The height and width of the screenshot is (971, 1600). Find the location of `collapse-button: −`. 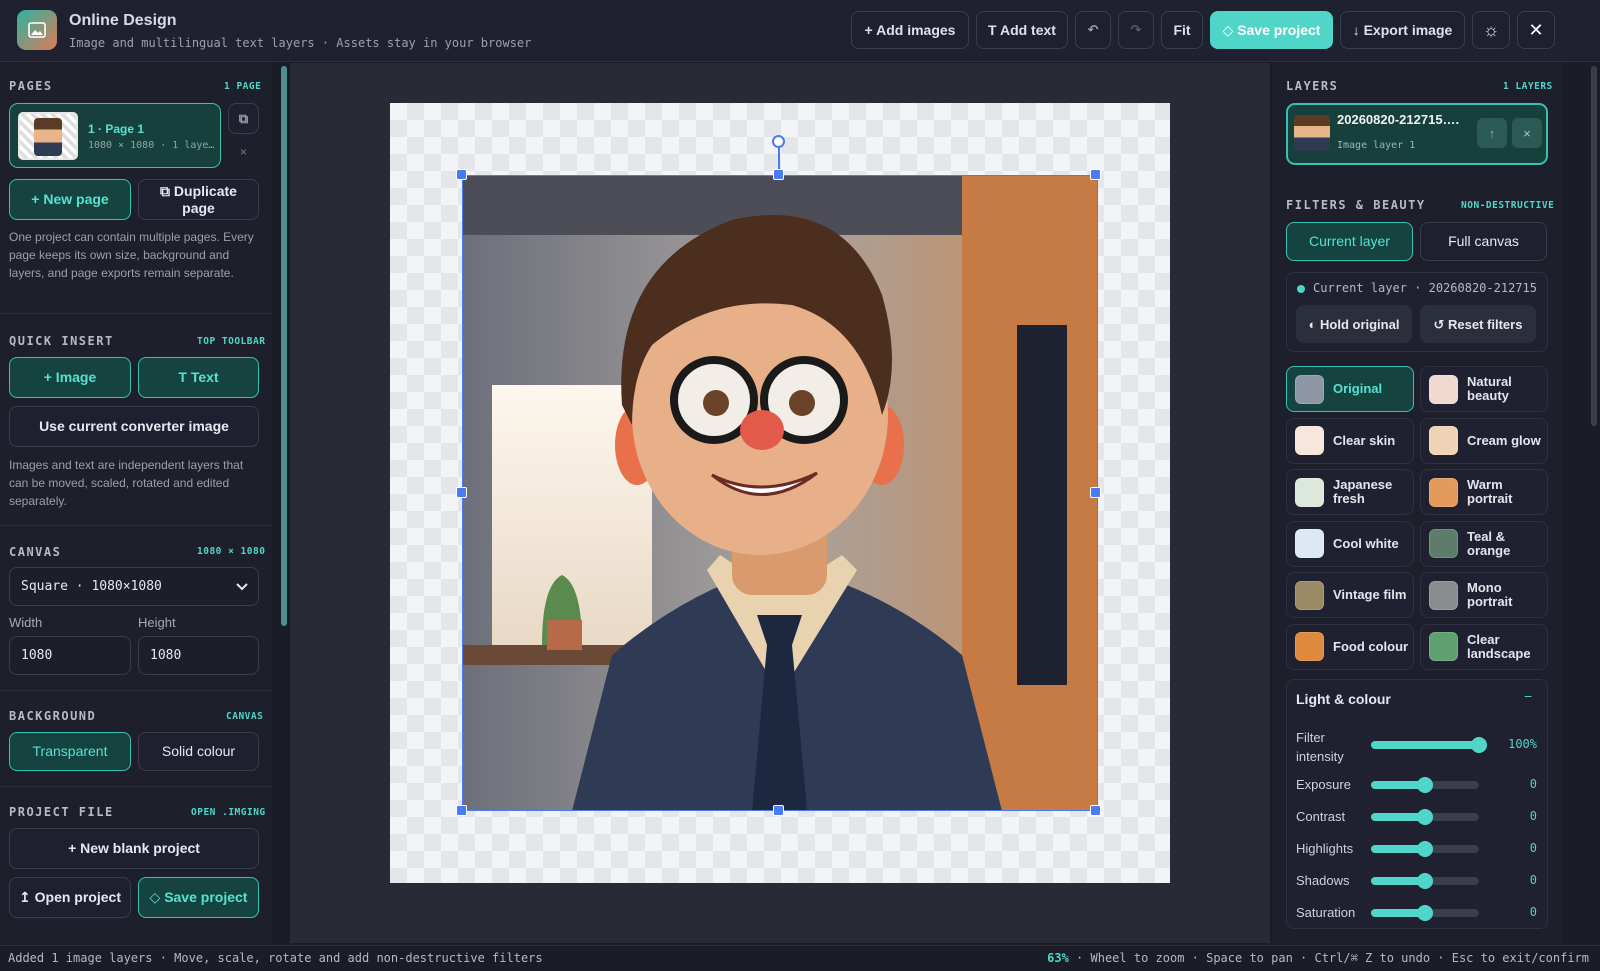

collapse-button: − is located at coordinates (1528, 696).